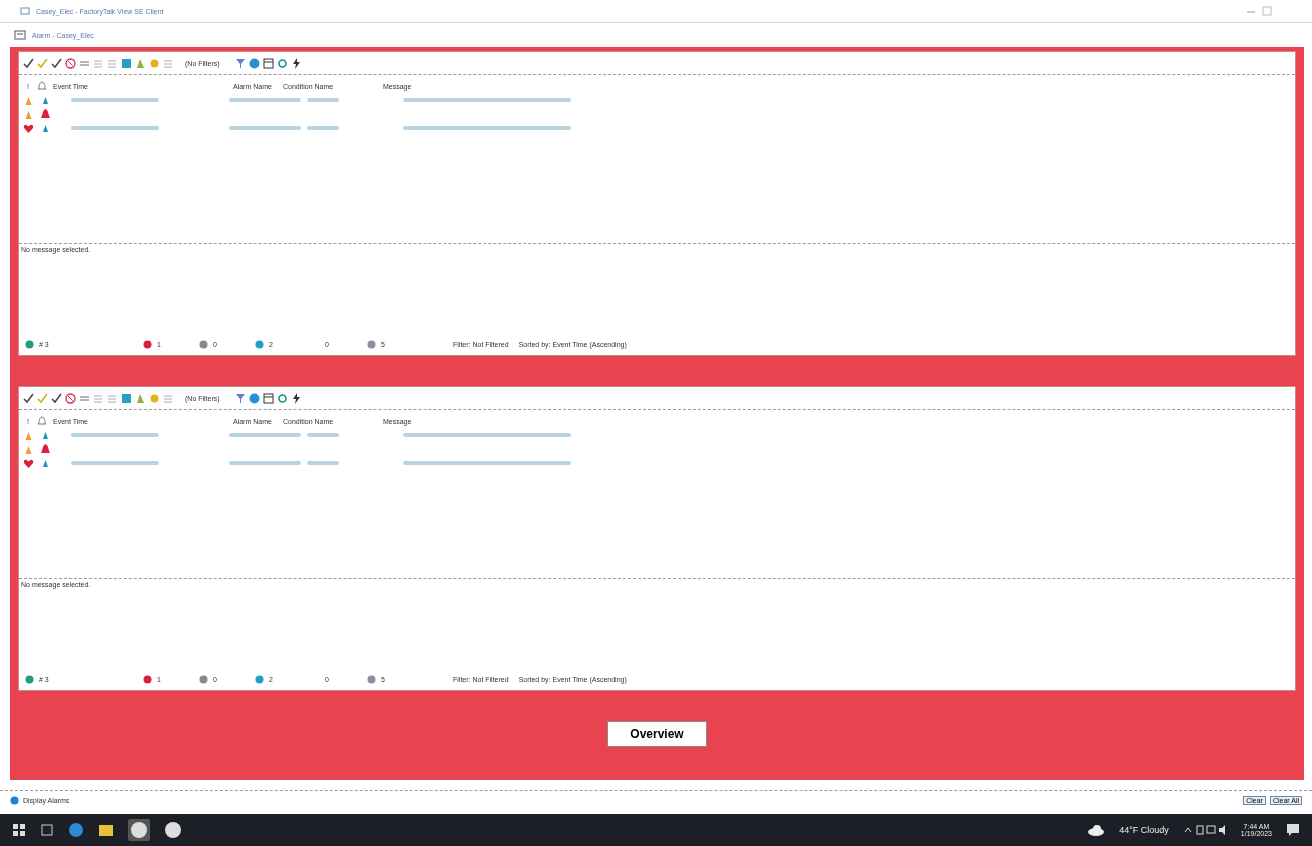  What do you see at coordinates (1204, 830) in the screenshot?
I see `tray-icons-drawing` at bounding box center [1204, 830].